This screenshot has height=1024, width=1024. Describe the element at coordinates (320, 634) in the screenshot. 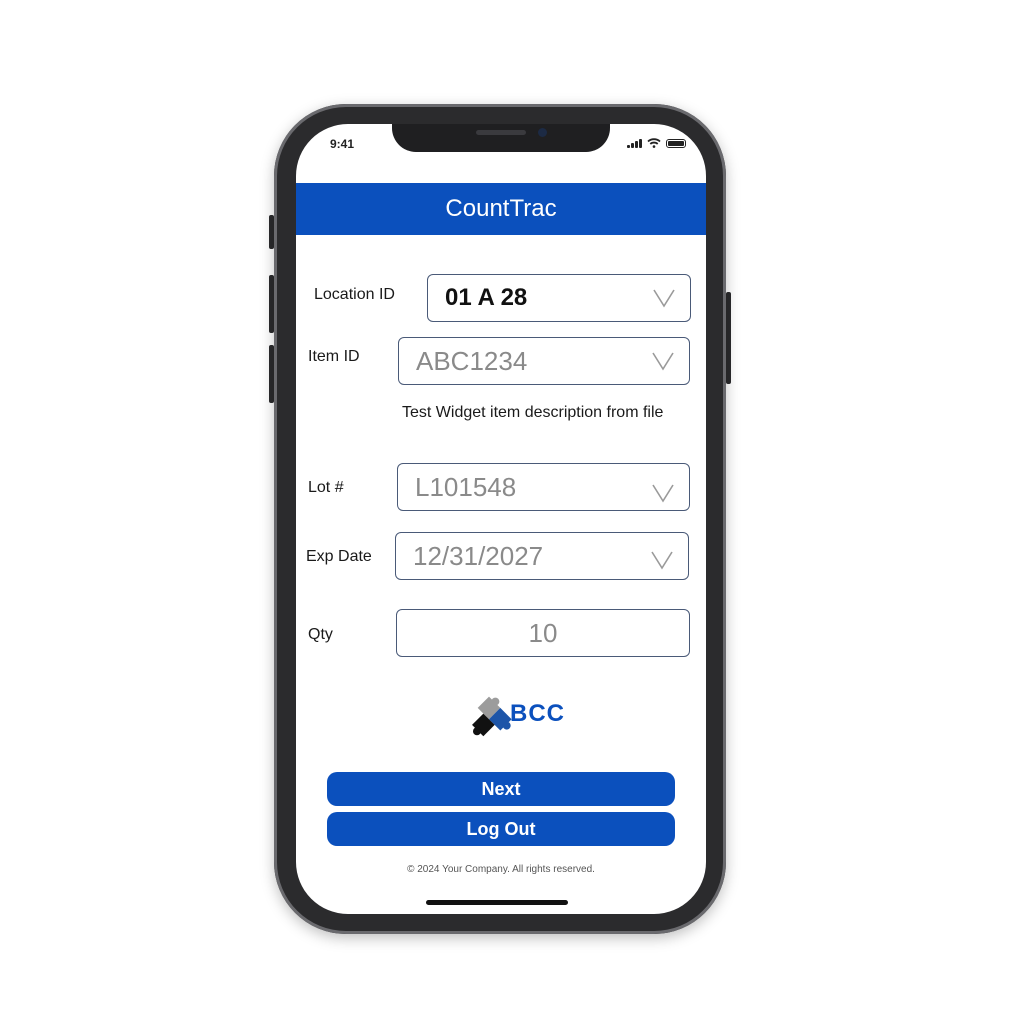

I see `qty-label: Qty` at that location.